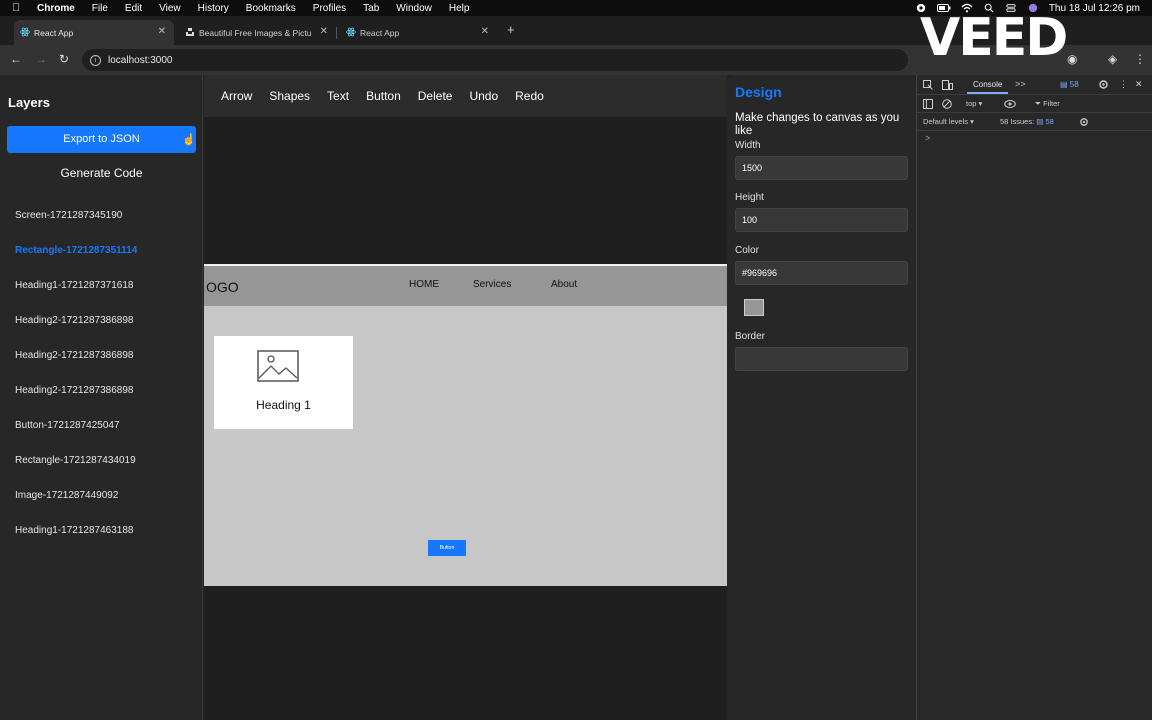  I want to click on tab-title: Beautiful Free Images & Pictu, so click(255, 32).